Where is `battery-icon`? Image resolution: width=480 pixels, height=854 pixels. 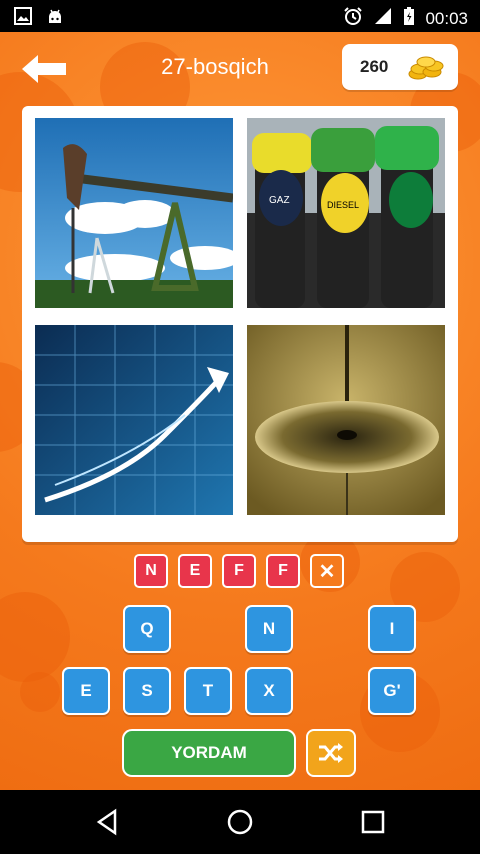 battery-icon is located at coordinates (409, 18).